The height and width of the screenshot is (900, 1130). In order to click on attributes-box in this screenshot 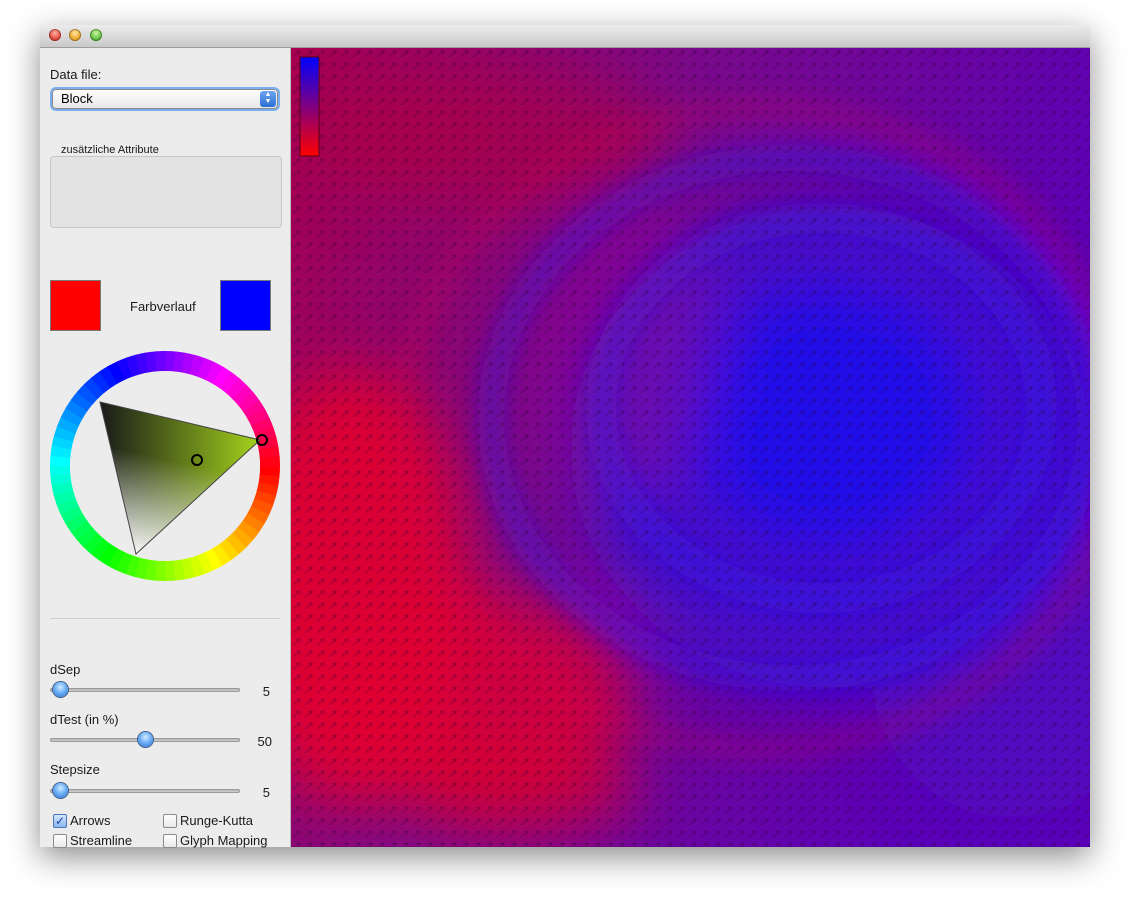, I will do `click(166, 192)`.